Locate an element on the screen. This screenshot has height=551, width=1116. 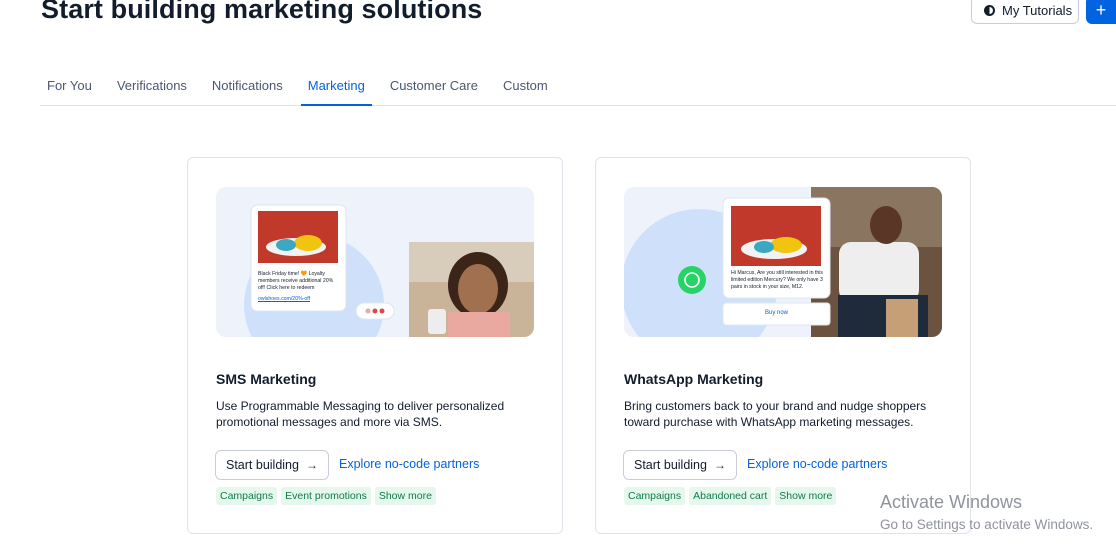
sms-hero-link: owlshoes.com/20%-off is located at coordinates (284, 299).